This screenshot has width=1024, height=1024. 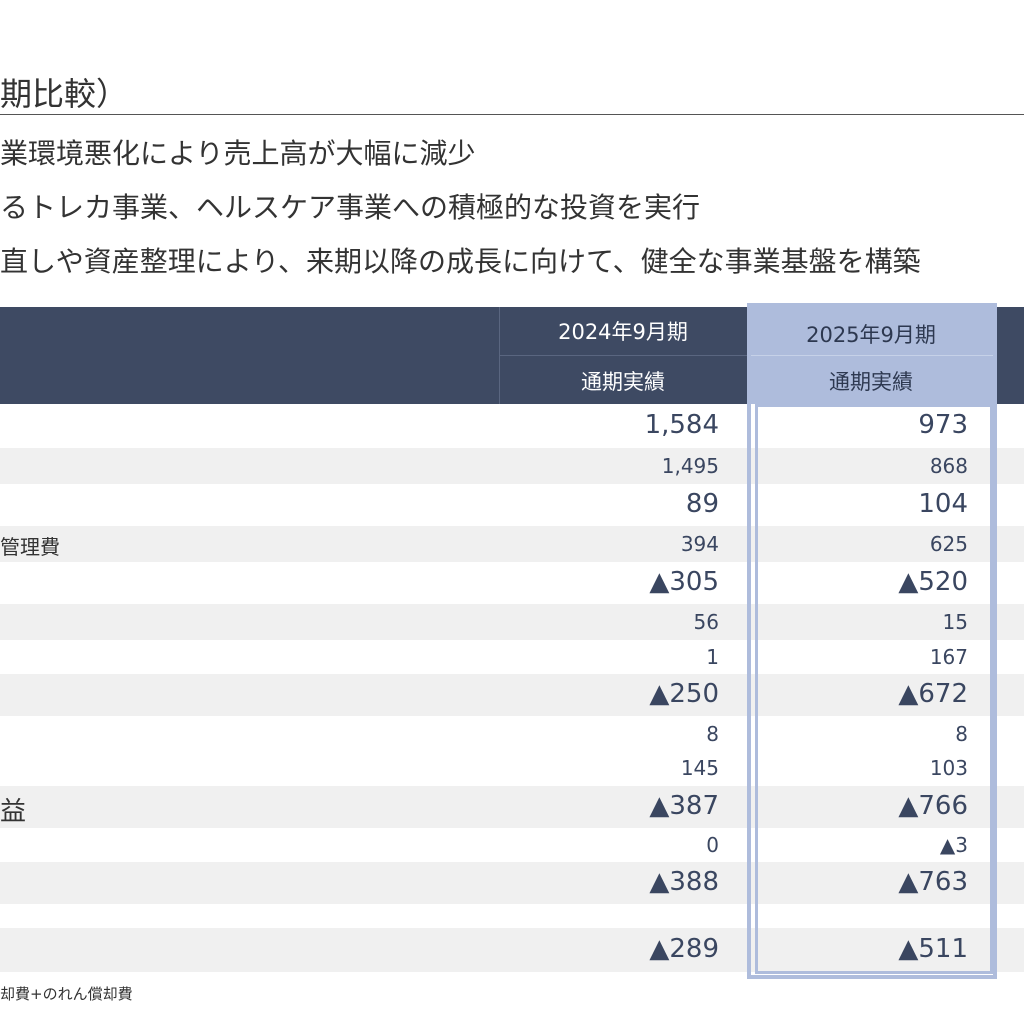 I want to click on table-row: 益 ▲387 ▲766, so click(x=512, y=807).